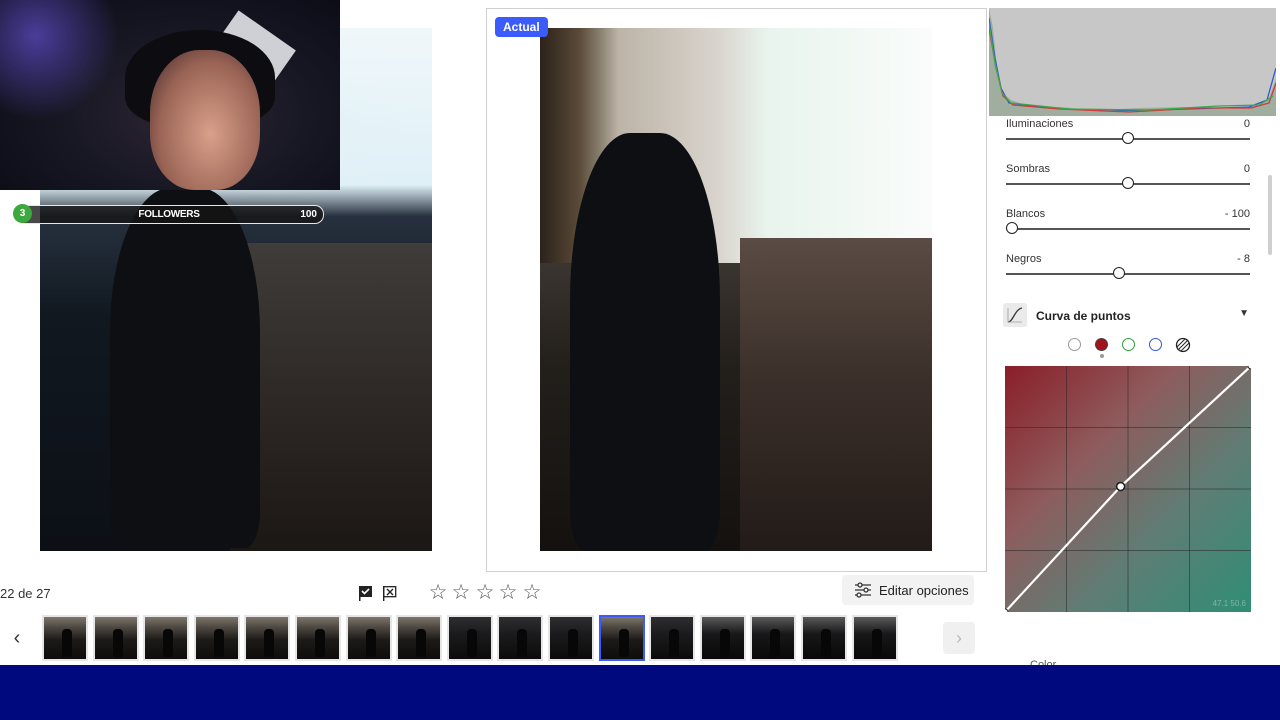 The width and height of the screenshot is (1280, 720). What do you see at coordinates (461, 593) in the screenshot?
I see `rating-star-2: ☆` at bounding box center [461, 593].